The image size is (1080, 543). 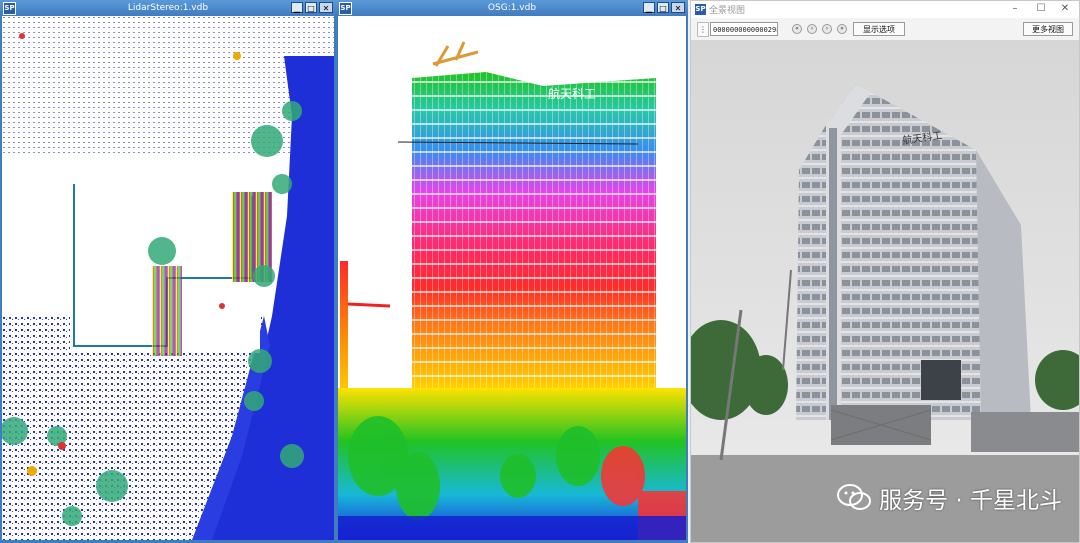 What do you see at coordinates (879, 29) in the screenshot?
I see `show-options-button: 显示选项` at bounding box center [879, 29].